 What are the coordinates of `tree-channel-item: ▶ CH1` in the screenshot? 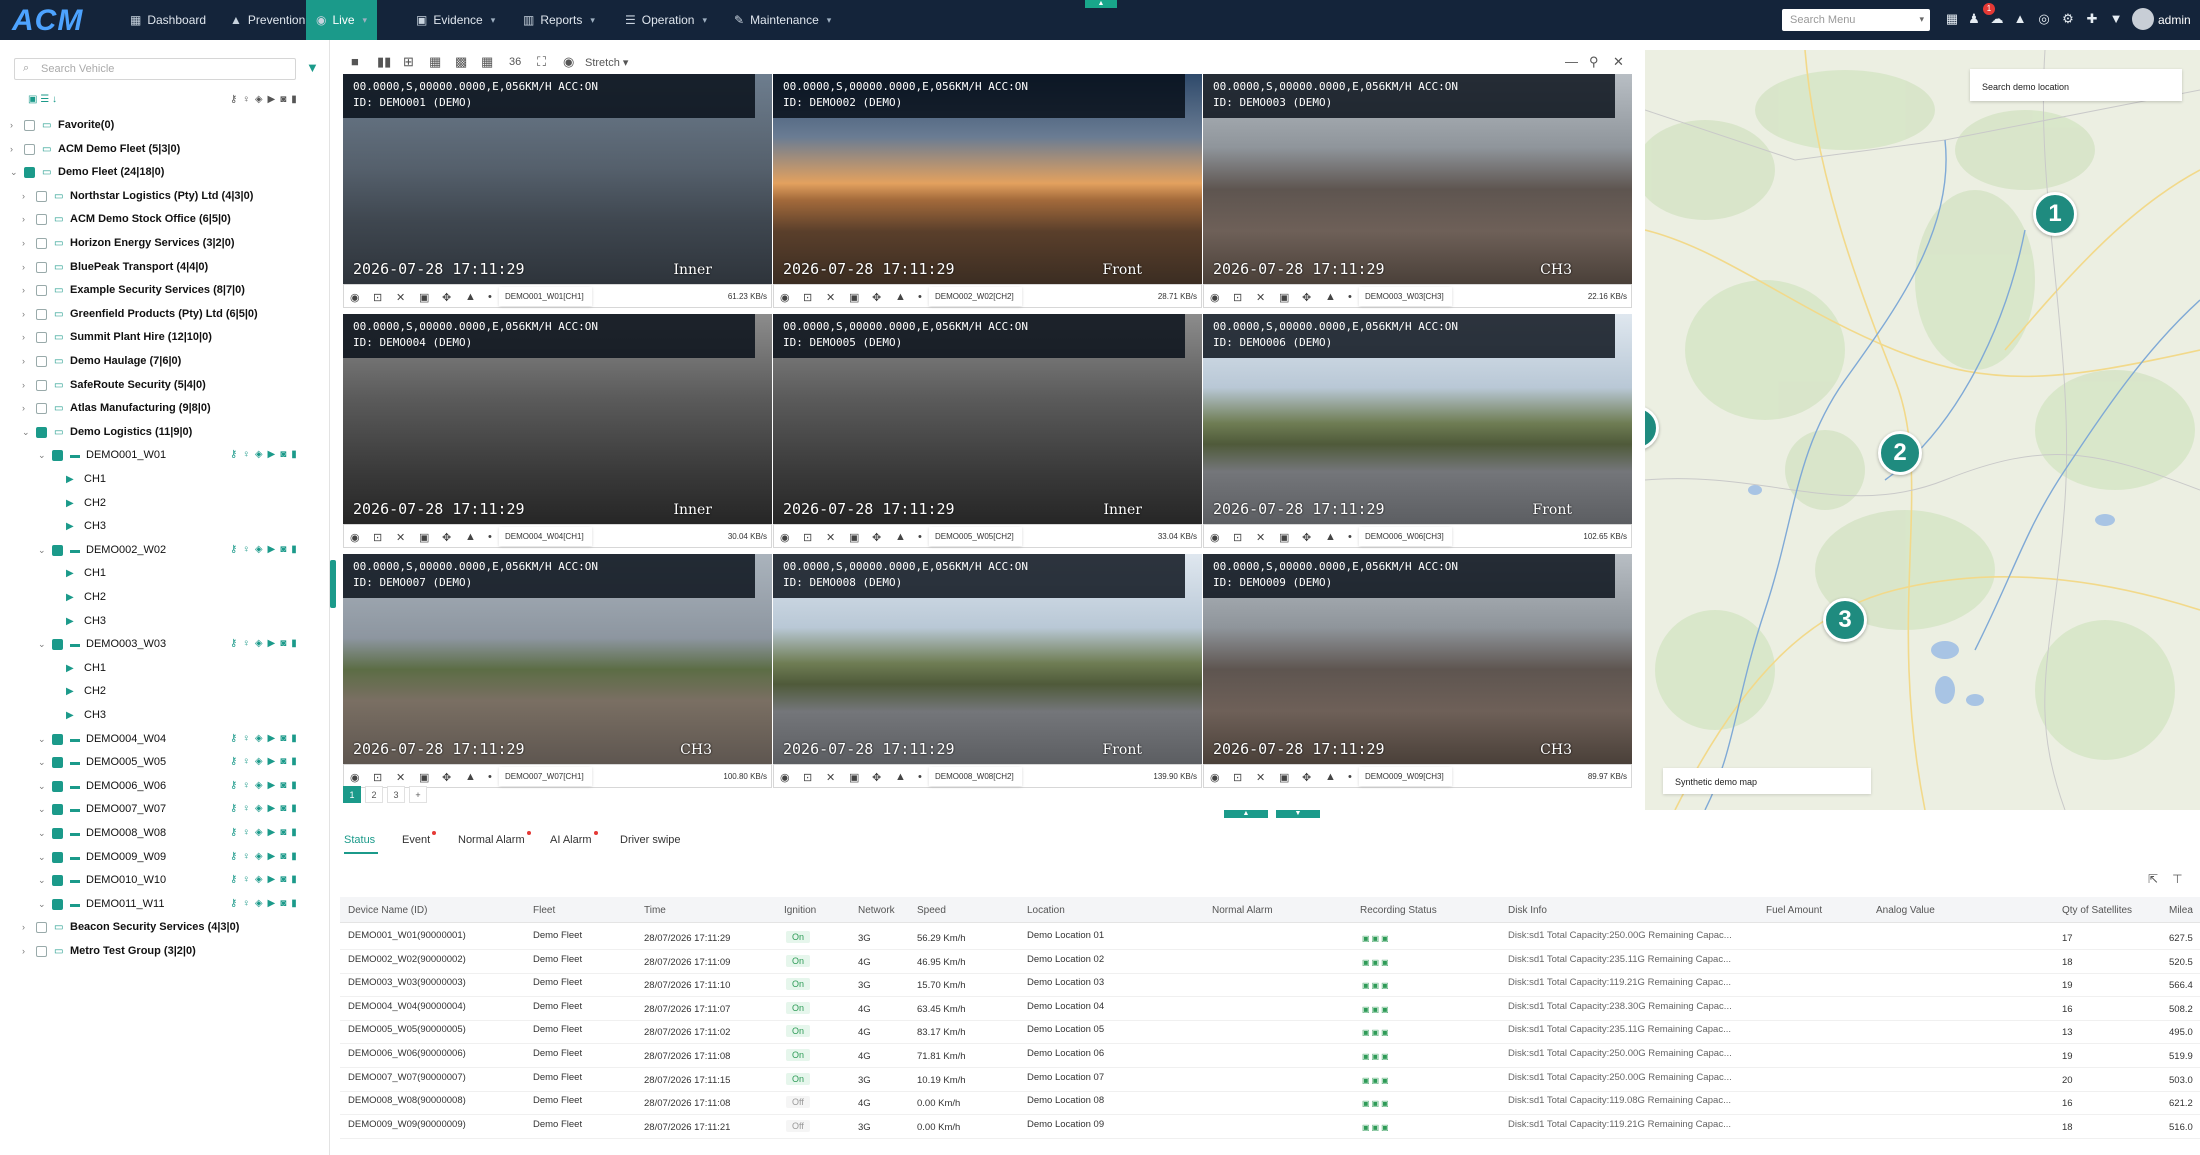 It's located at (164, 670).